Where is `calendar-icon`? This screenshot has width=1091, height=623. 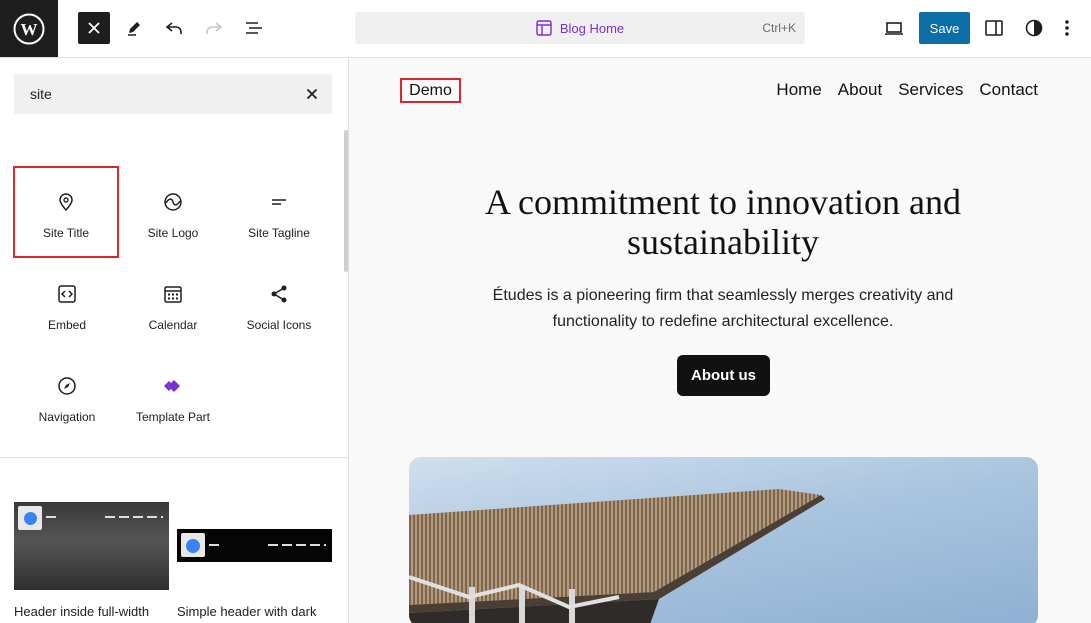
calendar-icon is located at coordinates (173, 294).